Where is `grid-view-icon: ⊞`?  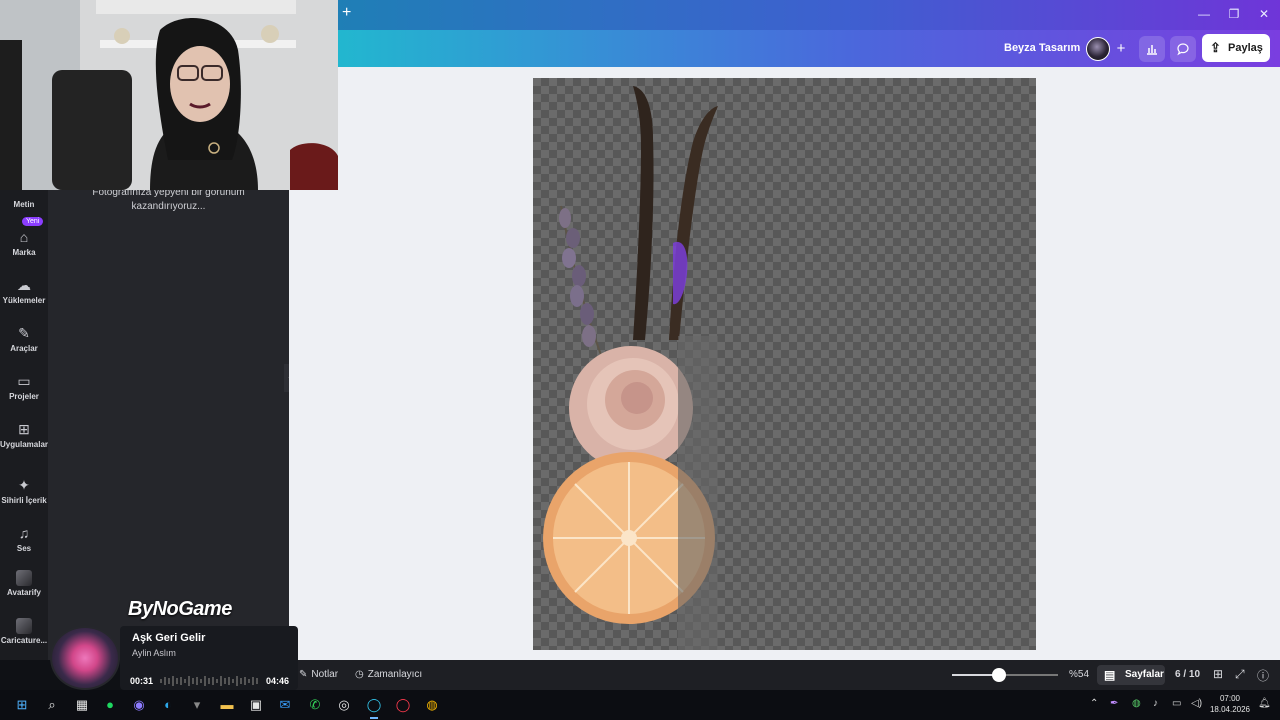 grid-view-icon: ⊞ is located at coordinates (1218, 674).